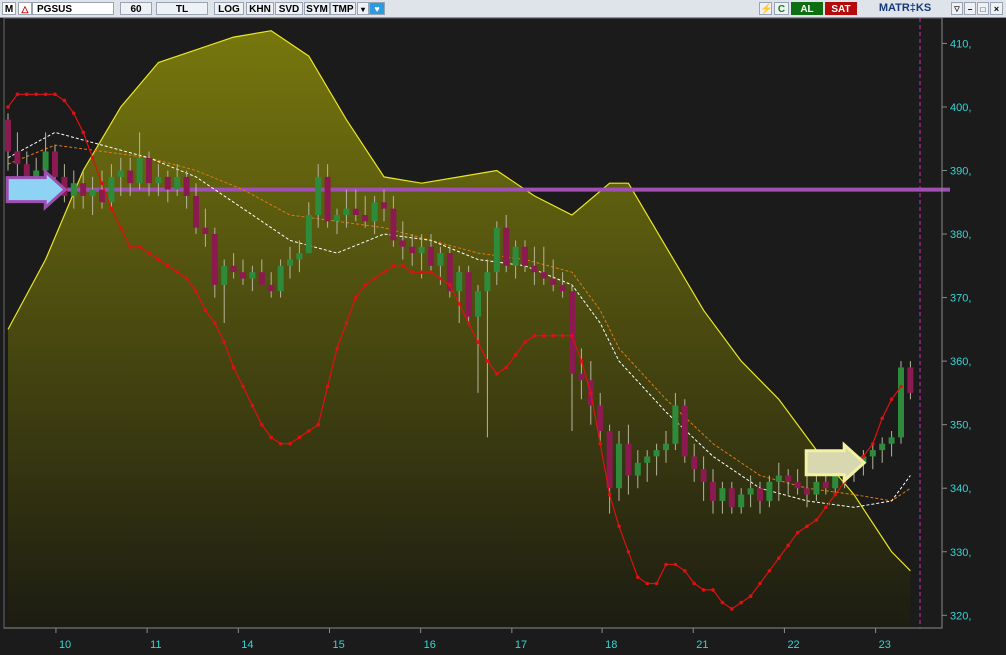 The height and width of the screenshot is (655, 1006). I want to click on tmp-button: TMP, so click(343, 8).